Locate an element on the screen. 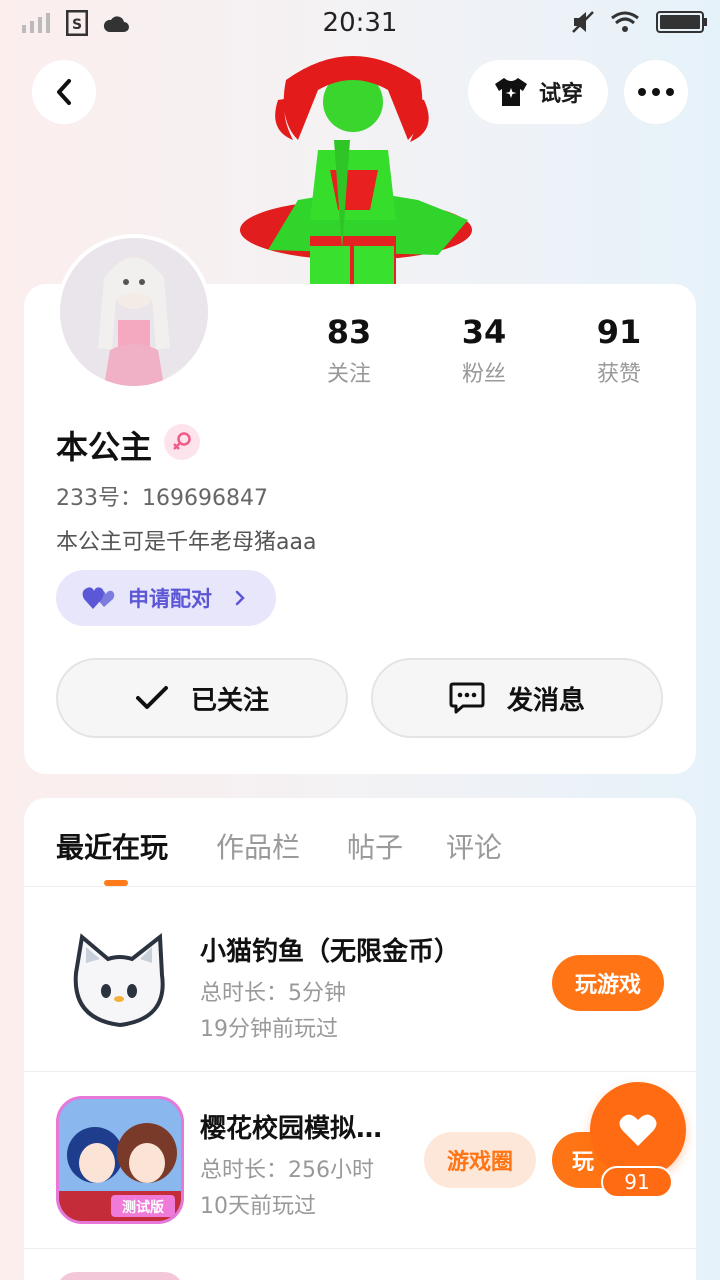 This screenshot has height=1280, width=720. profile-name: 本公主 is located at coordinates (104, 447).